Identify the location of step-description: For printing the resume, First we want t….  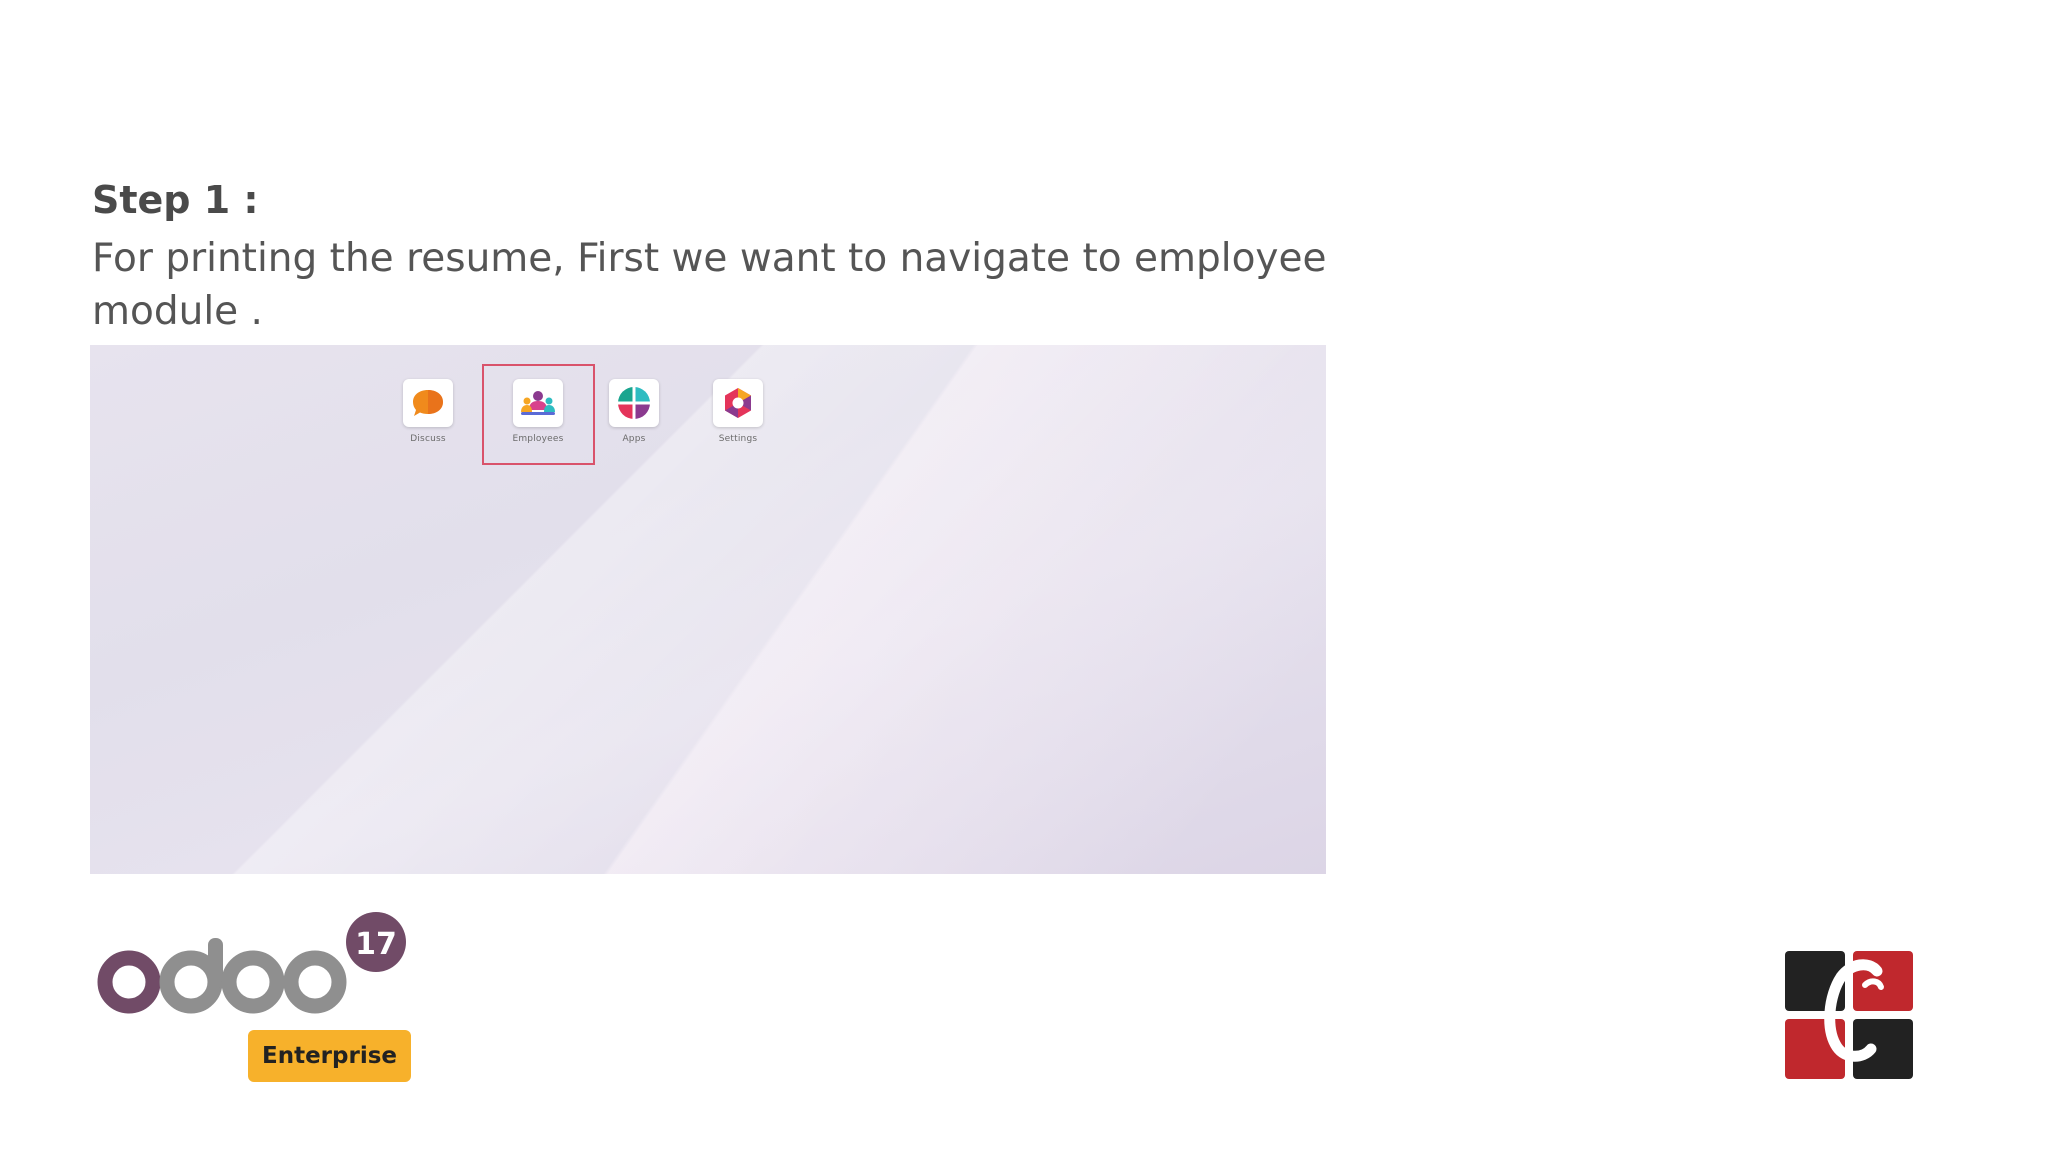
(709, 285).